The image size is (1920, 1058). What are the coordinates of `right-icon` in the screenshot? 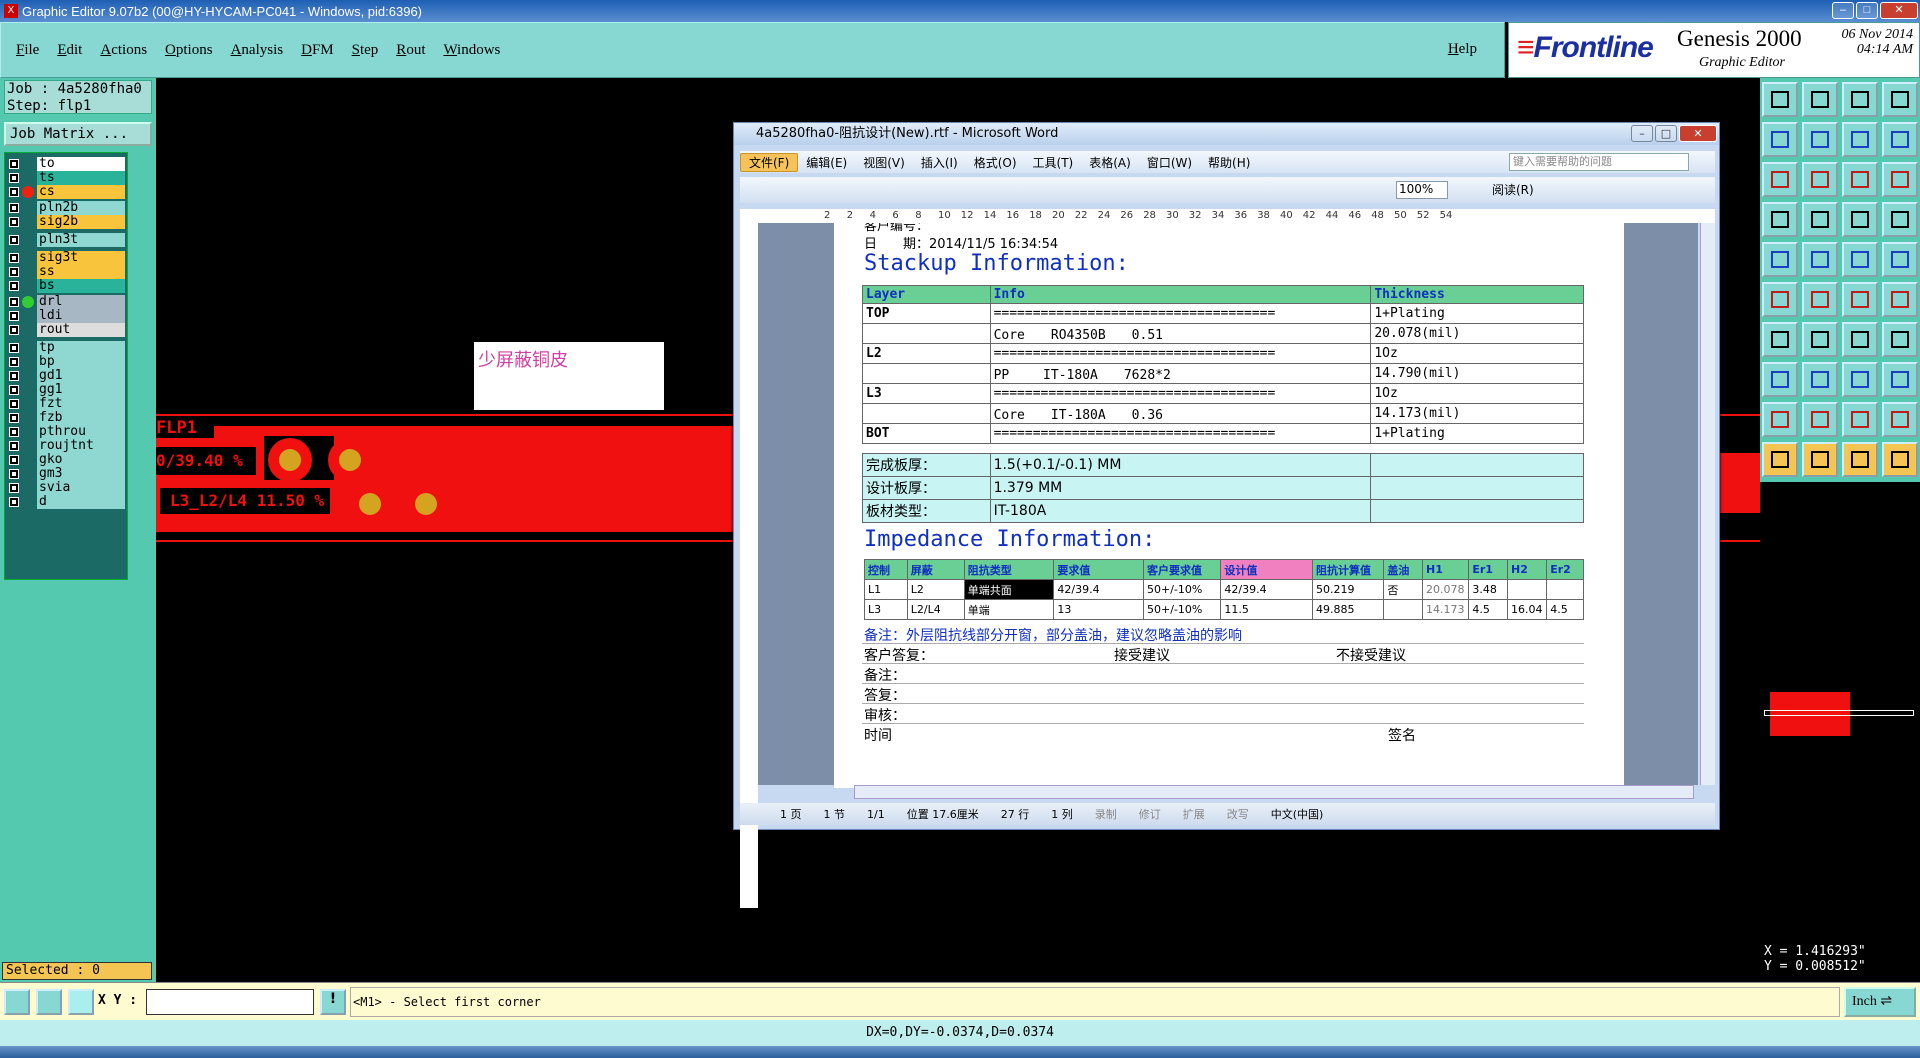 It's located at (1820, 139).